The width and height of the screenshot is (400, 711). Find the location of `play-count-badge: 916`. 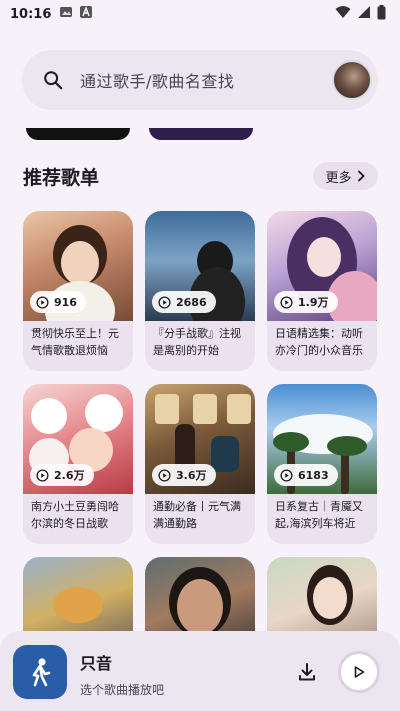

play-count-badge: 916 is located at coordinates (58, 302).